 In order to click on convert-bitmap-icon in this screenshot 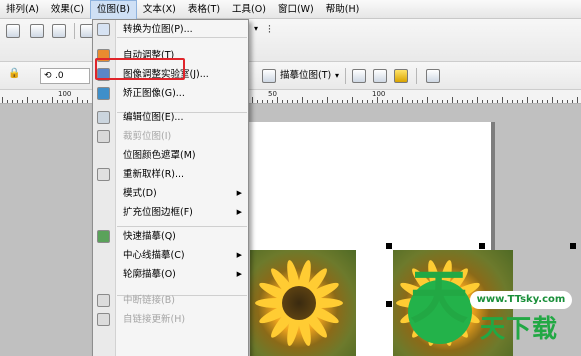, I will do `click(103, 29)`.